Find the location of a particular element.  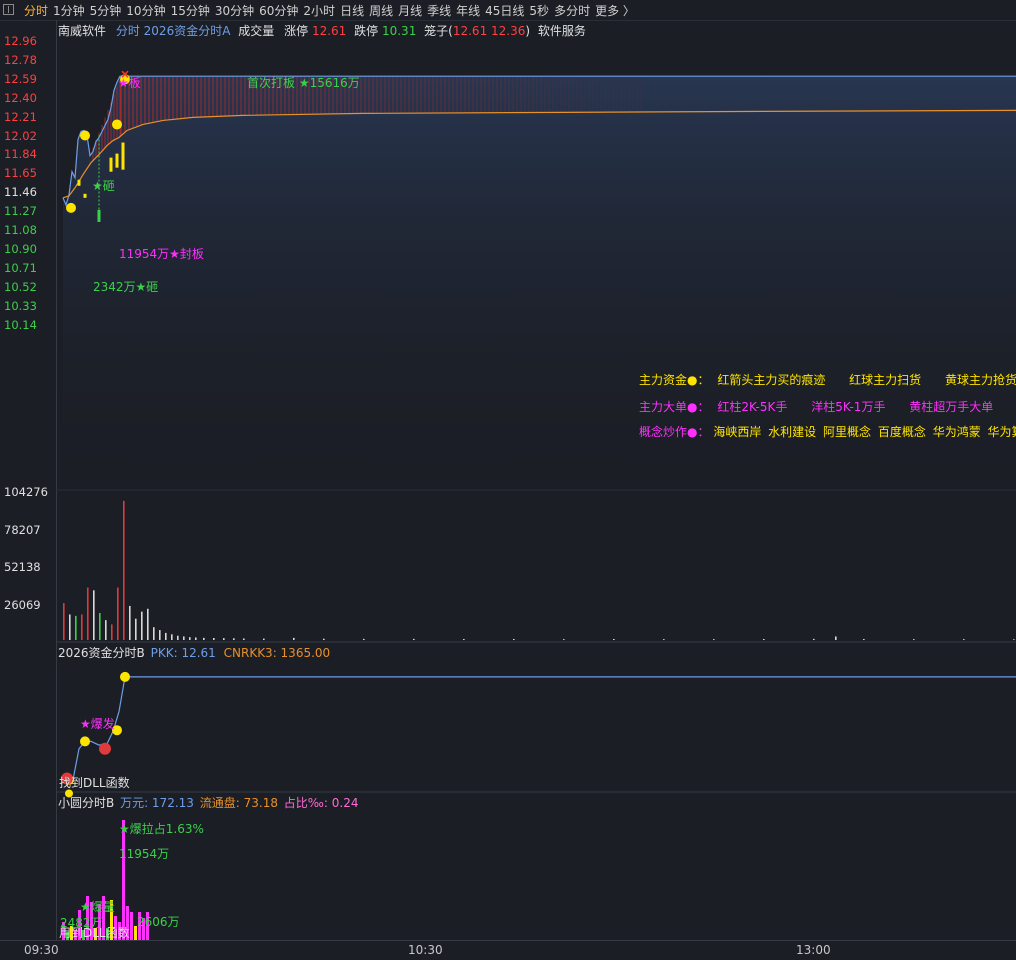

panel-c-overlap-text: 用到DLL函数 is located at coordinates (94, 933).